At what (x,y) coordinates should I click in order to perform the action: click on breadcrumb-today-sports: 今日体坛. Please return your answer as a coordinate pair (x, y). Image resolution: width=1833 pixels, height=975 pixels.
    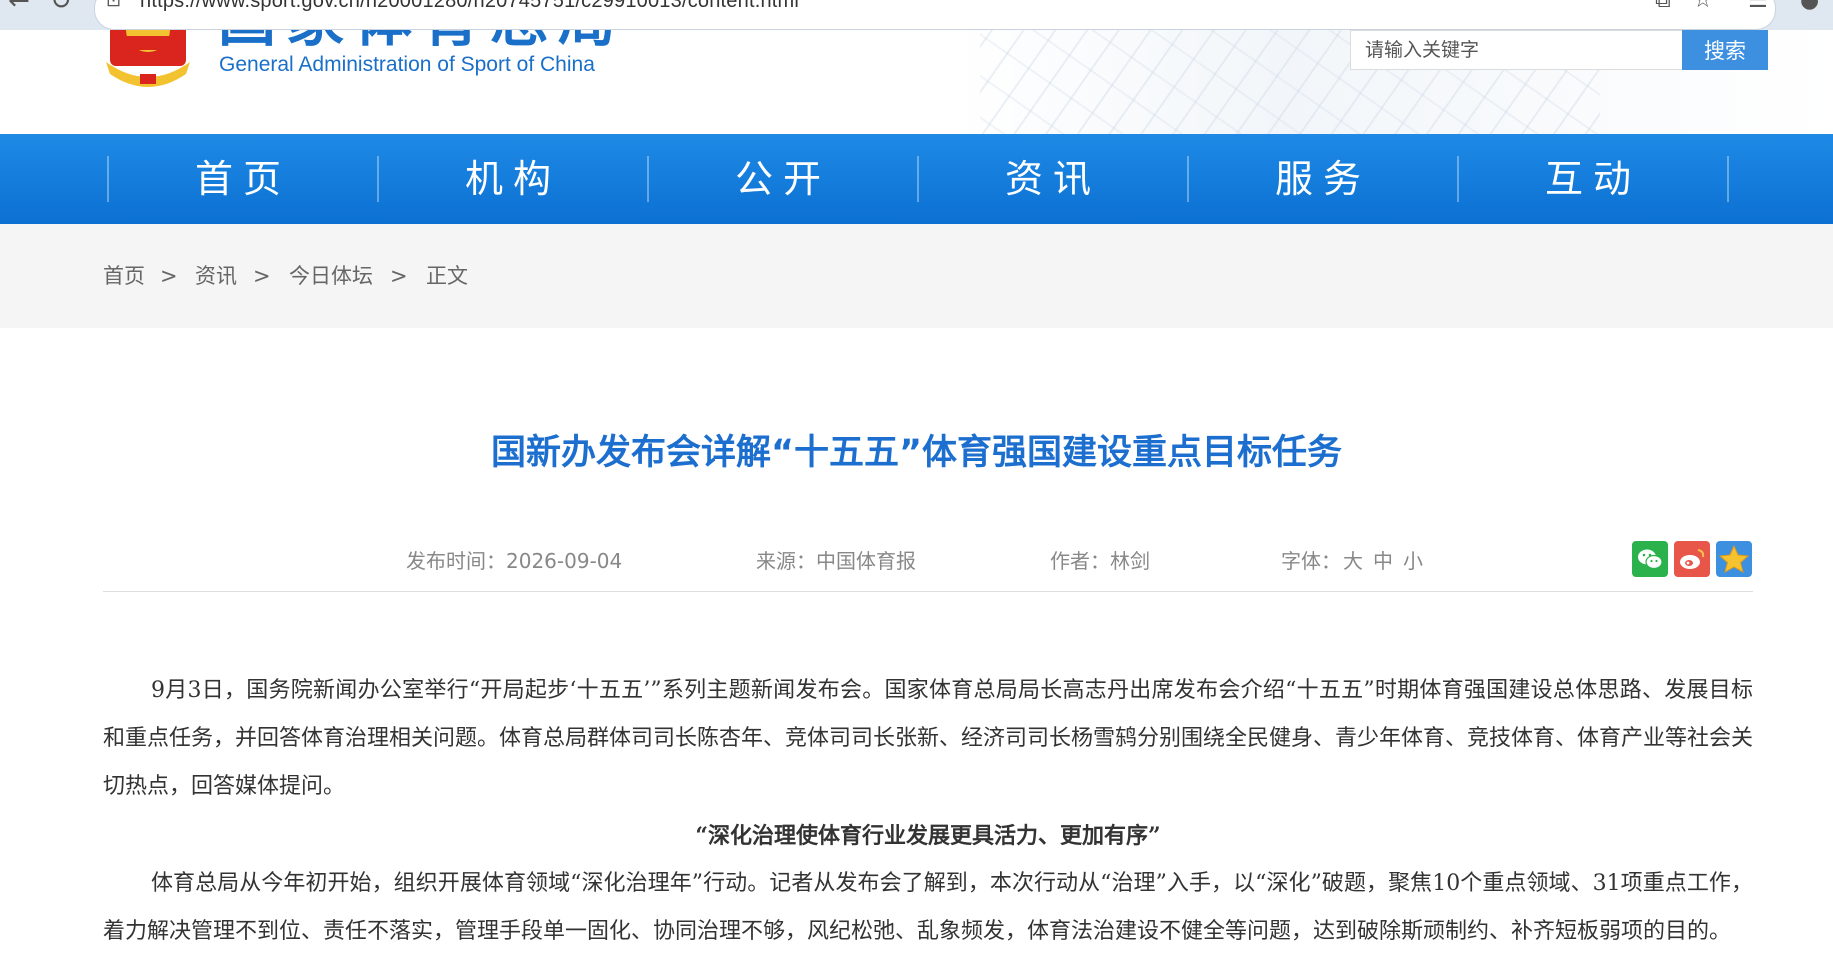
    Looking at the image, I should click on (331, 276).